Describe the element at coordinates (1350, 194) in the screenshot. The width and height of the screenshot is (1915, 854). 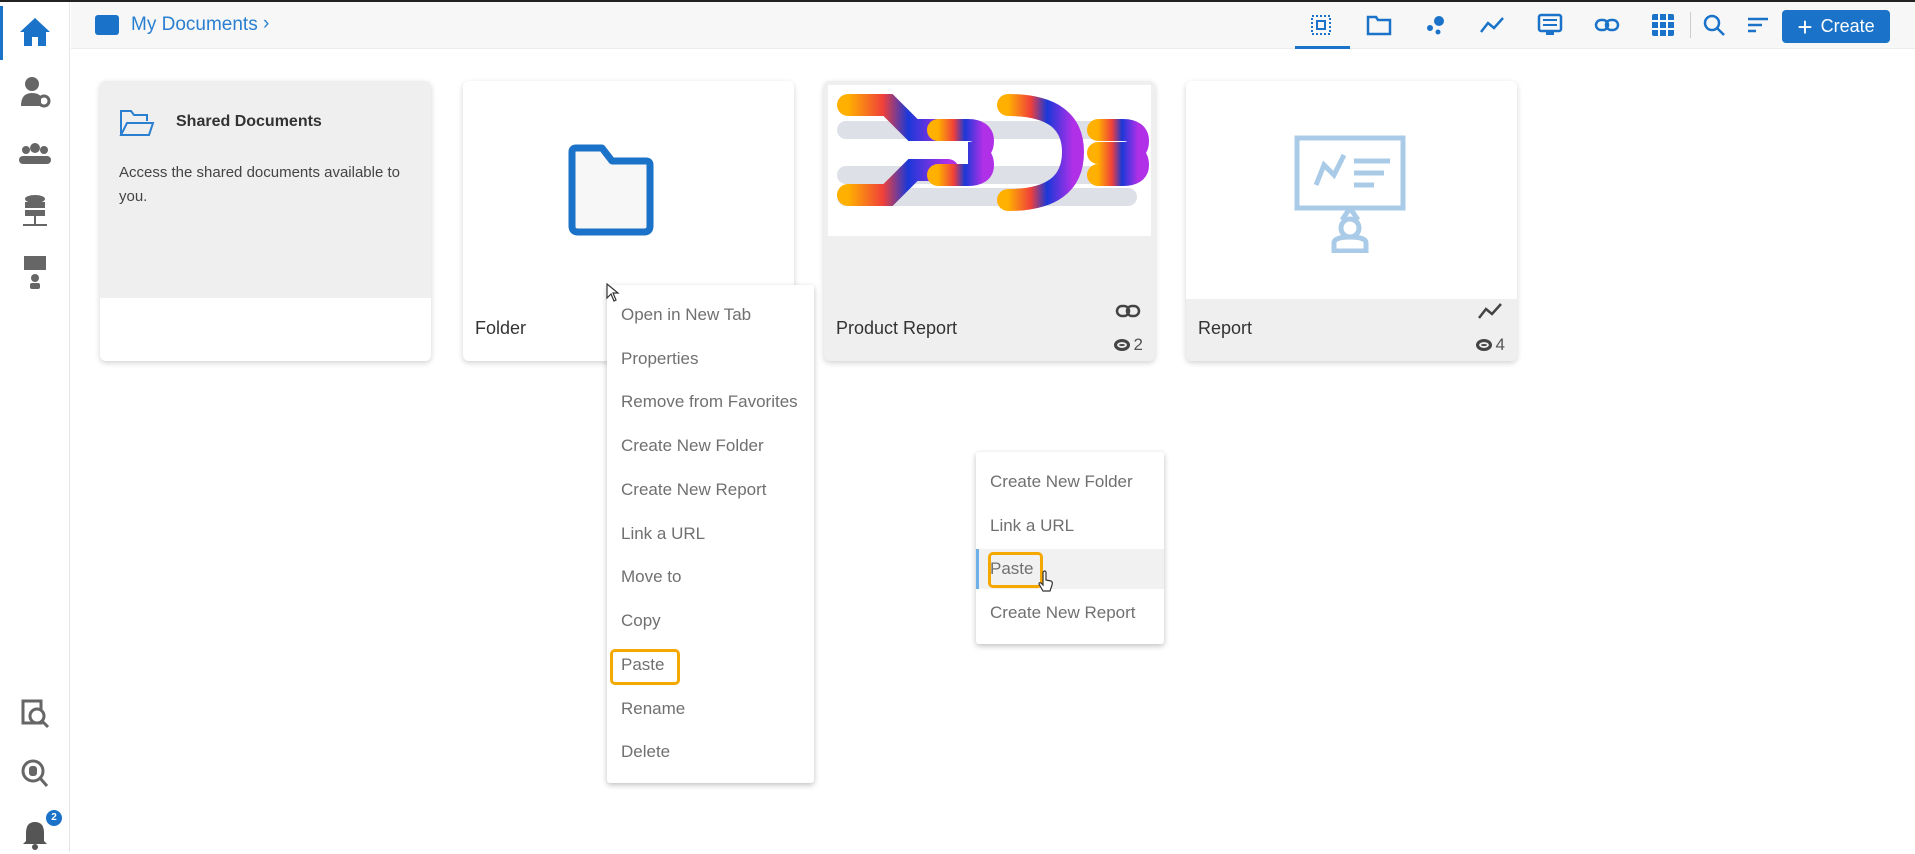
I see `report-presentation-icon` at that location.